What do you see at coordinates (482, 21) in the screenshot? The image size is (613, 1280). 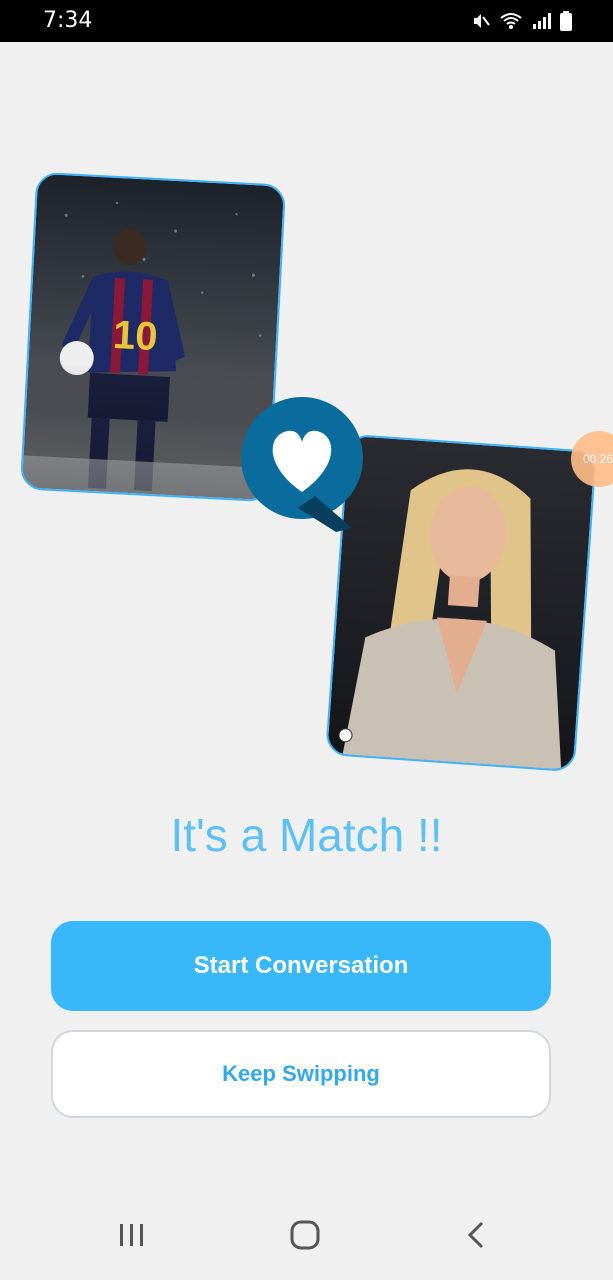 I see `mute-icon` at bounding box center [482, 21].